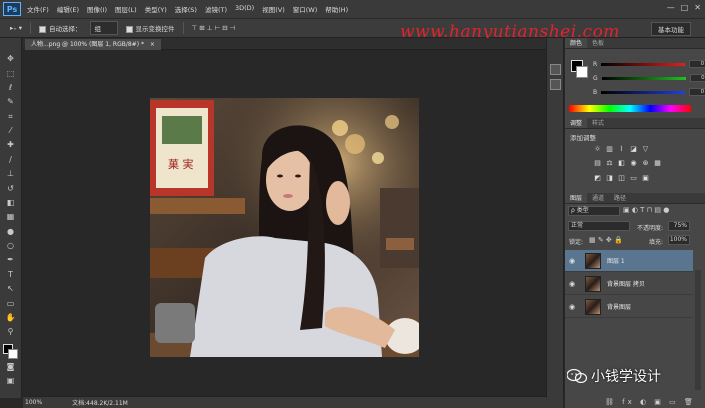 This screenshot has width=705, height=408. What do you see at coordinates (643, 64) in the screenshot?
I see `red-slider` at bounding box center [643, 64].